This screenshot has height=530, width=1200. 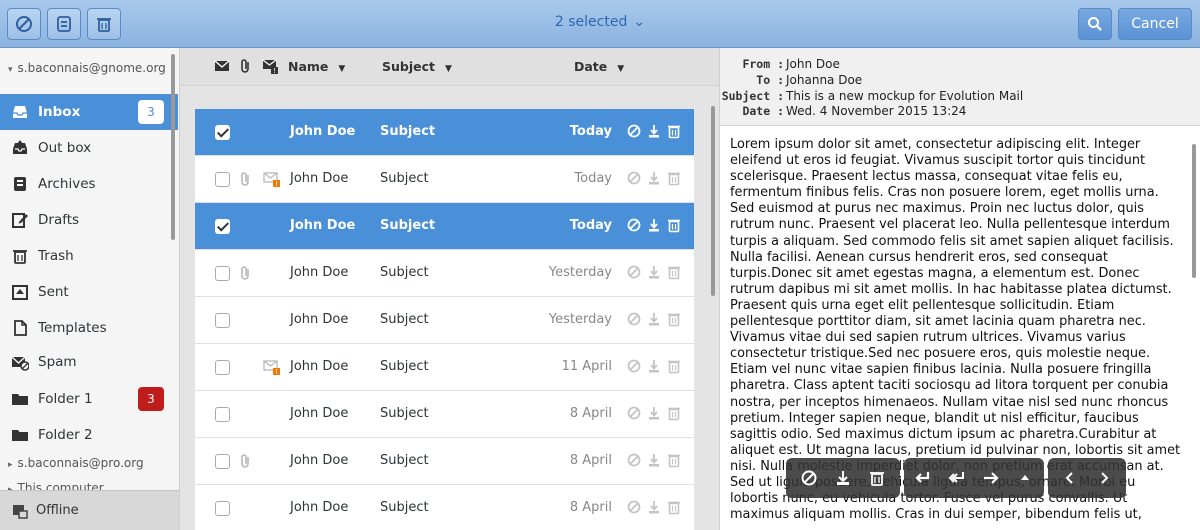 I want to click on selection-menu: 2 selected ⌄, so click(x=600, y=22).